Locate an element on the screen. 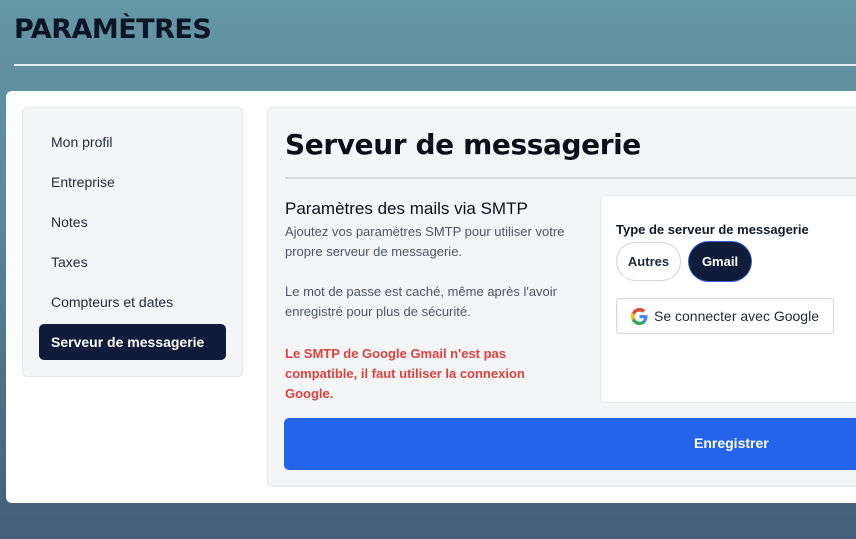 The width and height of the screenshot is (856, 539). server-type-autres-button: Autres is located at coordinates (648, 261).